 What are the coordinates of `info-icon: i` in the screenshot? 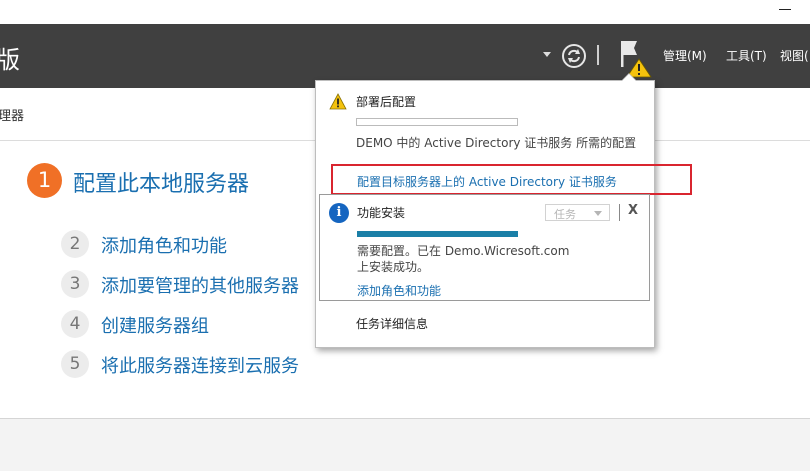 It's located at (339, 213).